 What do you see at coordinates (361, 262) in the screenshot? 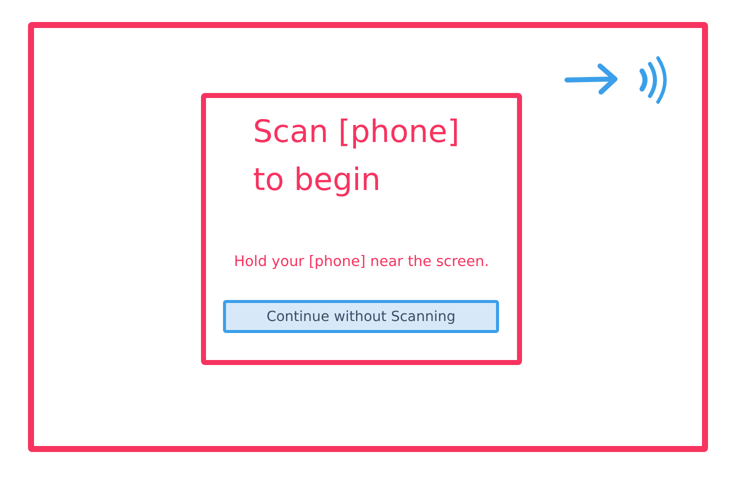
I see `instruction-text: Hold your [phone] near the screen.` at bounding box center [361, 262].